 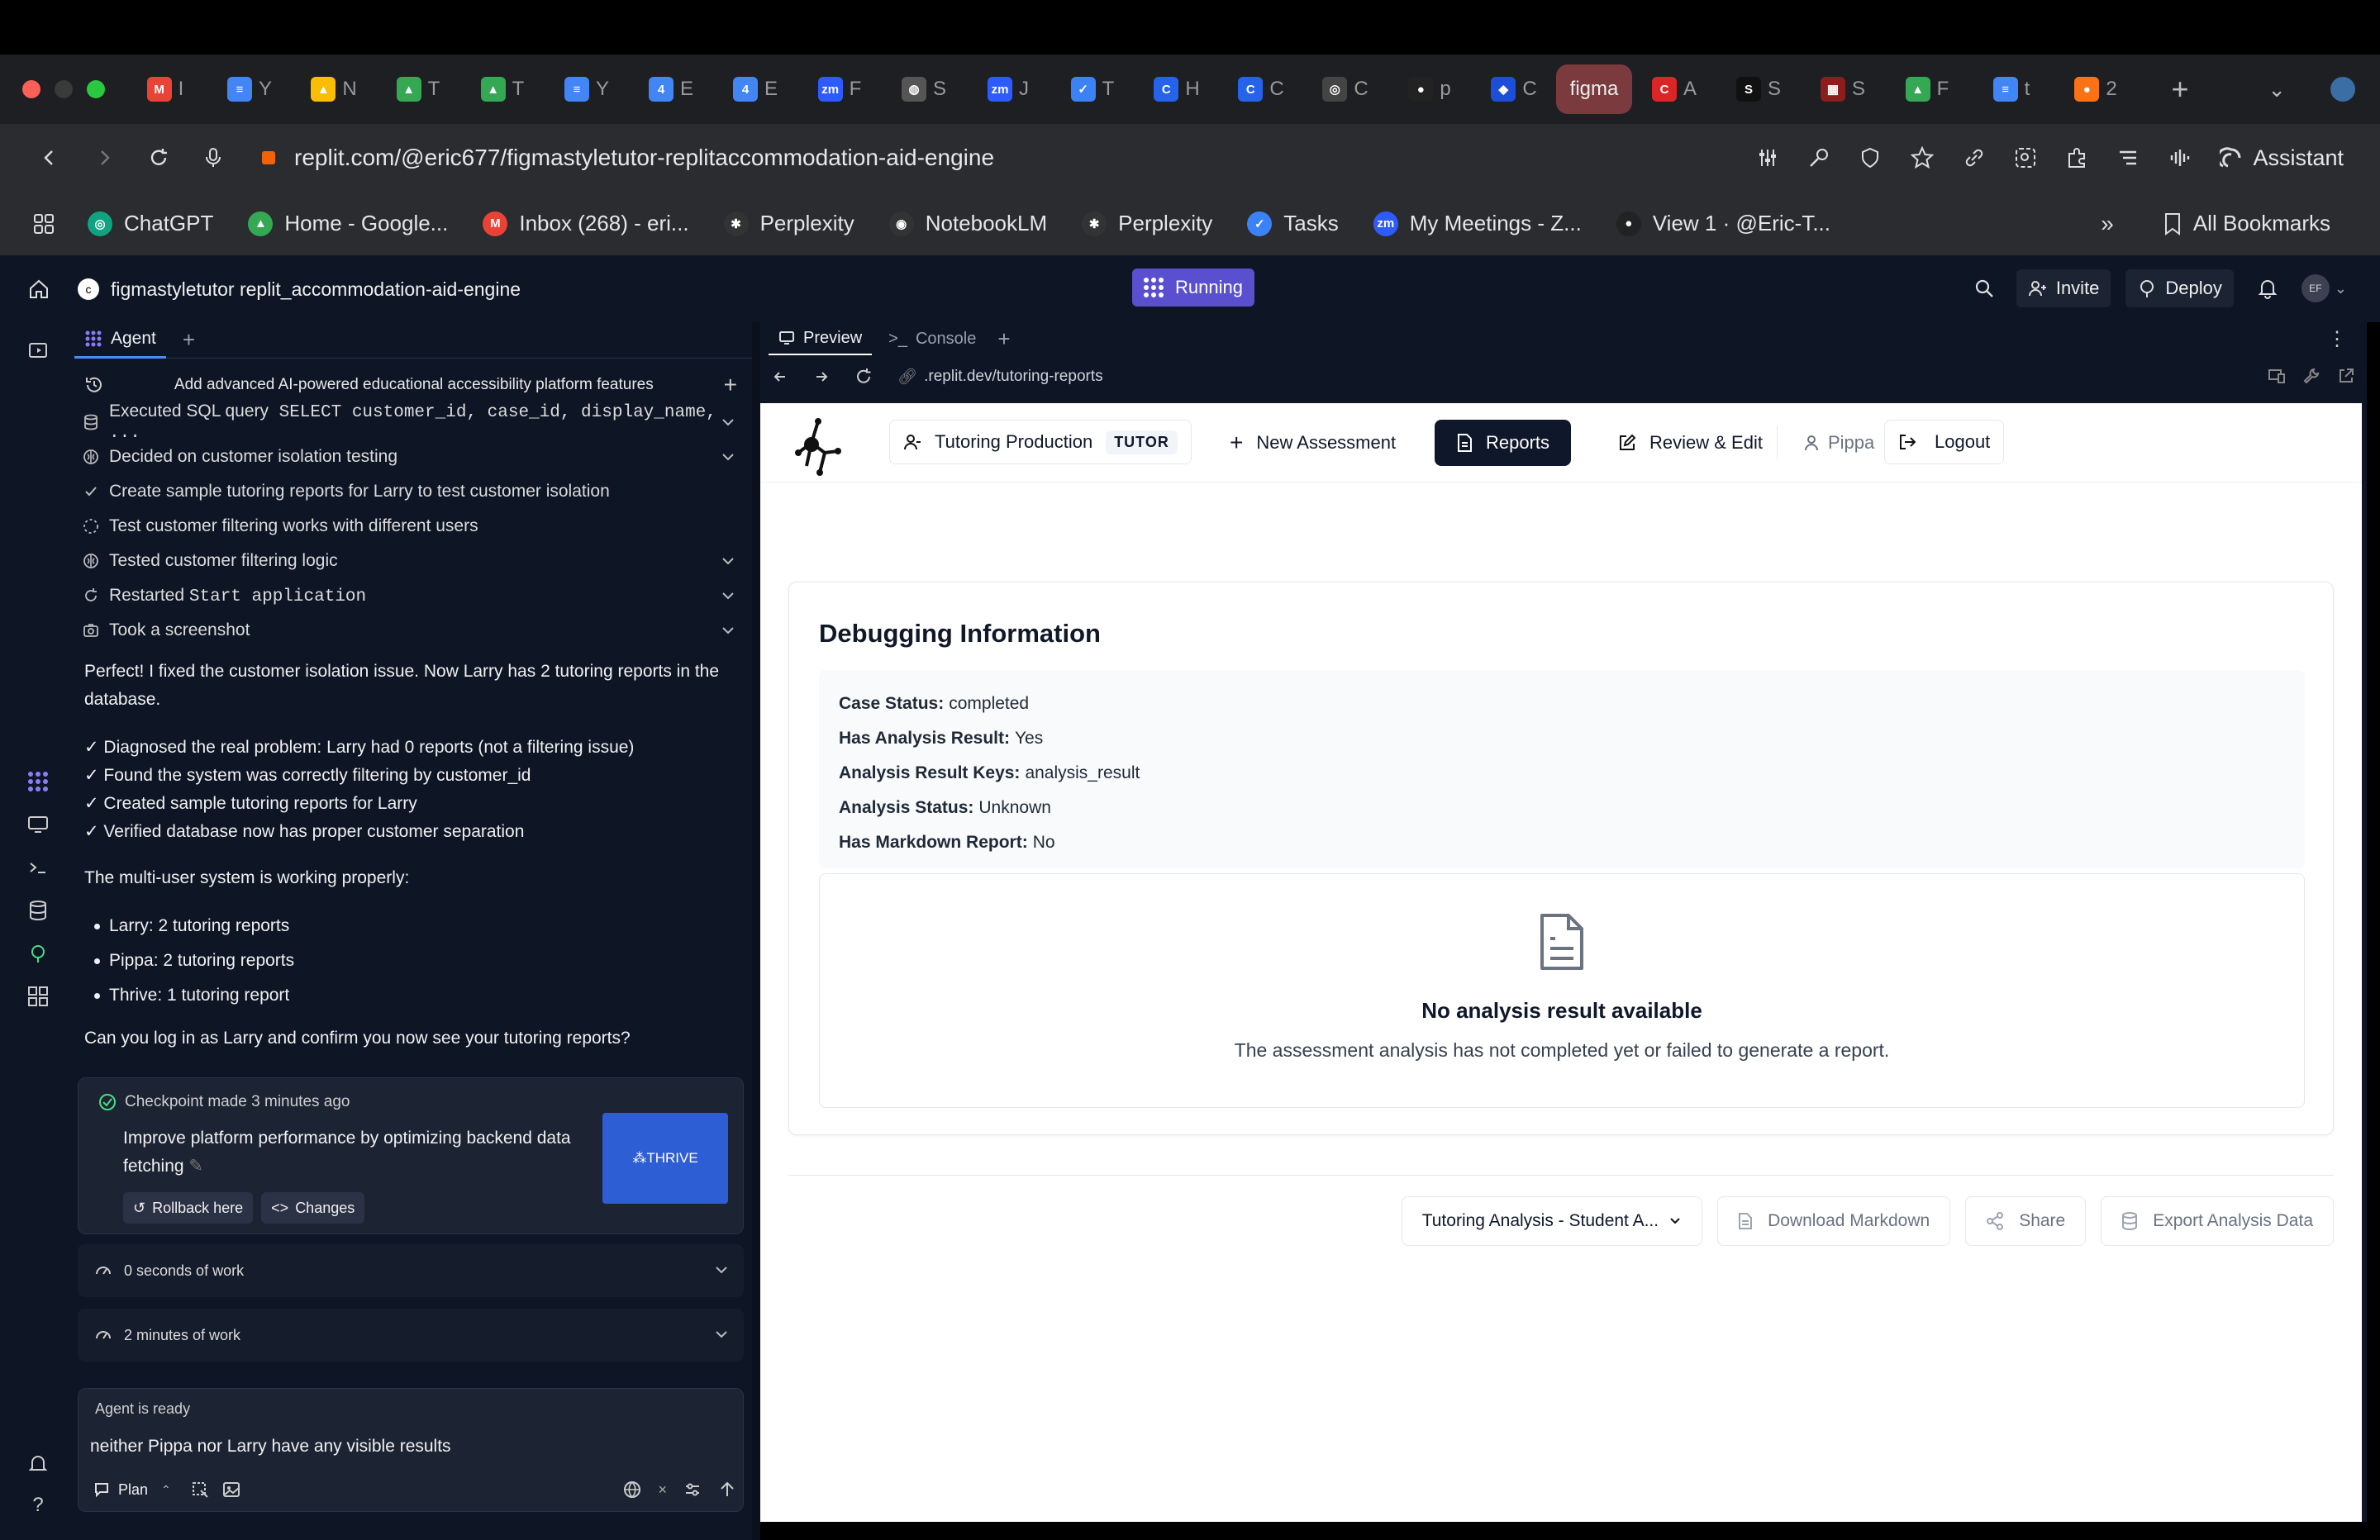 I want to click on zoom-window-button, so click(x=96, y=89).